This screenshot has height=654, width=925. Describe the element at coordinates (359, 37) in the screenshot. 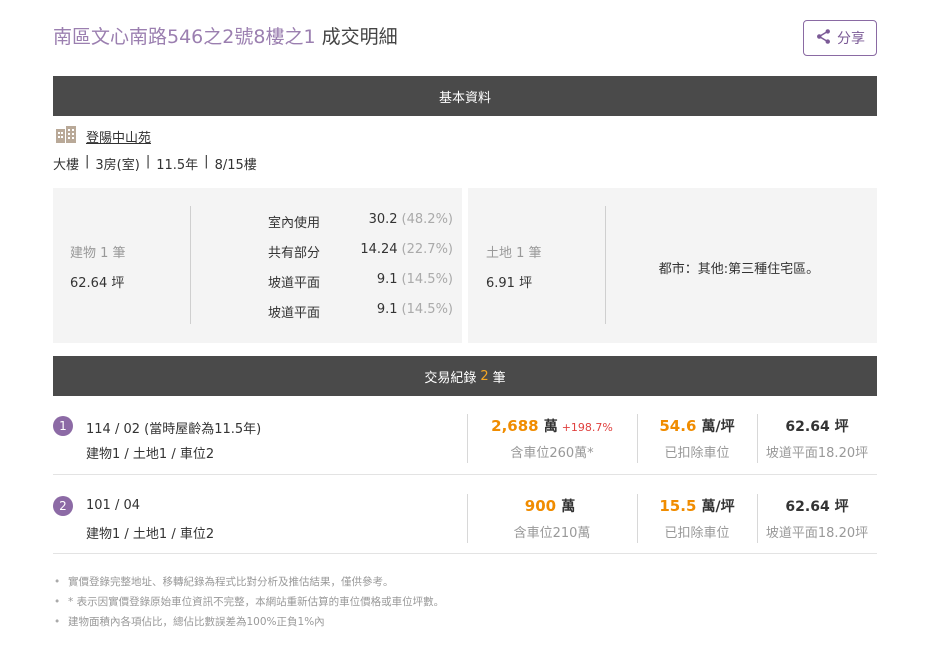

I see `title-suffix: 成交明細` at that location.